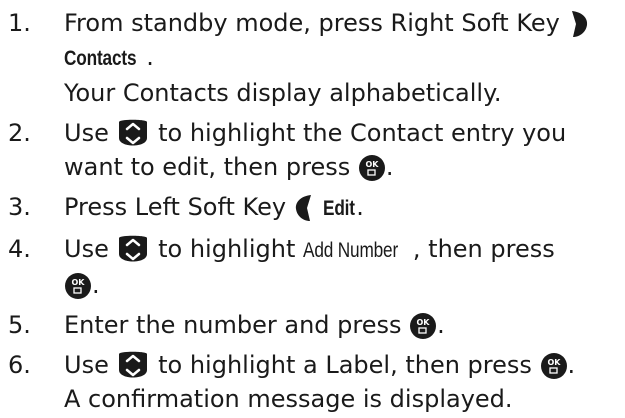  Describe the element at coordinates (19, 207) in the screenshot. I see `step-number: 3.` at that location.